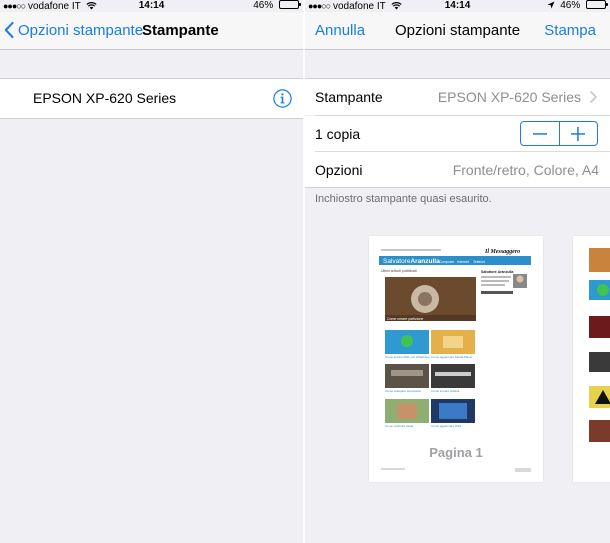 This screenshot has height=543, width=610. Describe the element at coordinates (593, 97) in the screenshot. I see `disclosure-chevron-icon` at that location.